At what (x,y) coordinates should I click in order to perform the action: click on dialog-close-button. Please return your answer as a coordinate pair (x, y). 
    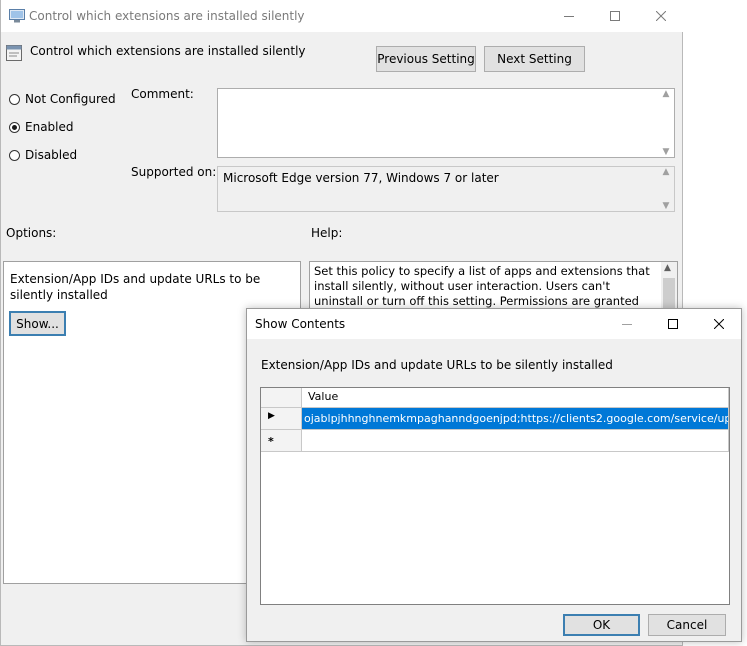
    Looking at the image, I should click on (719, 323).